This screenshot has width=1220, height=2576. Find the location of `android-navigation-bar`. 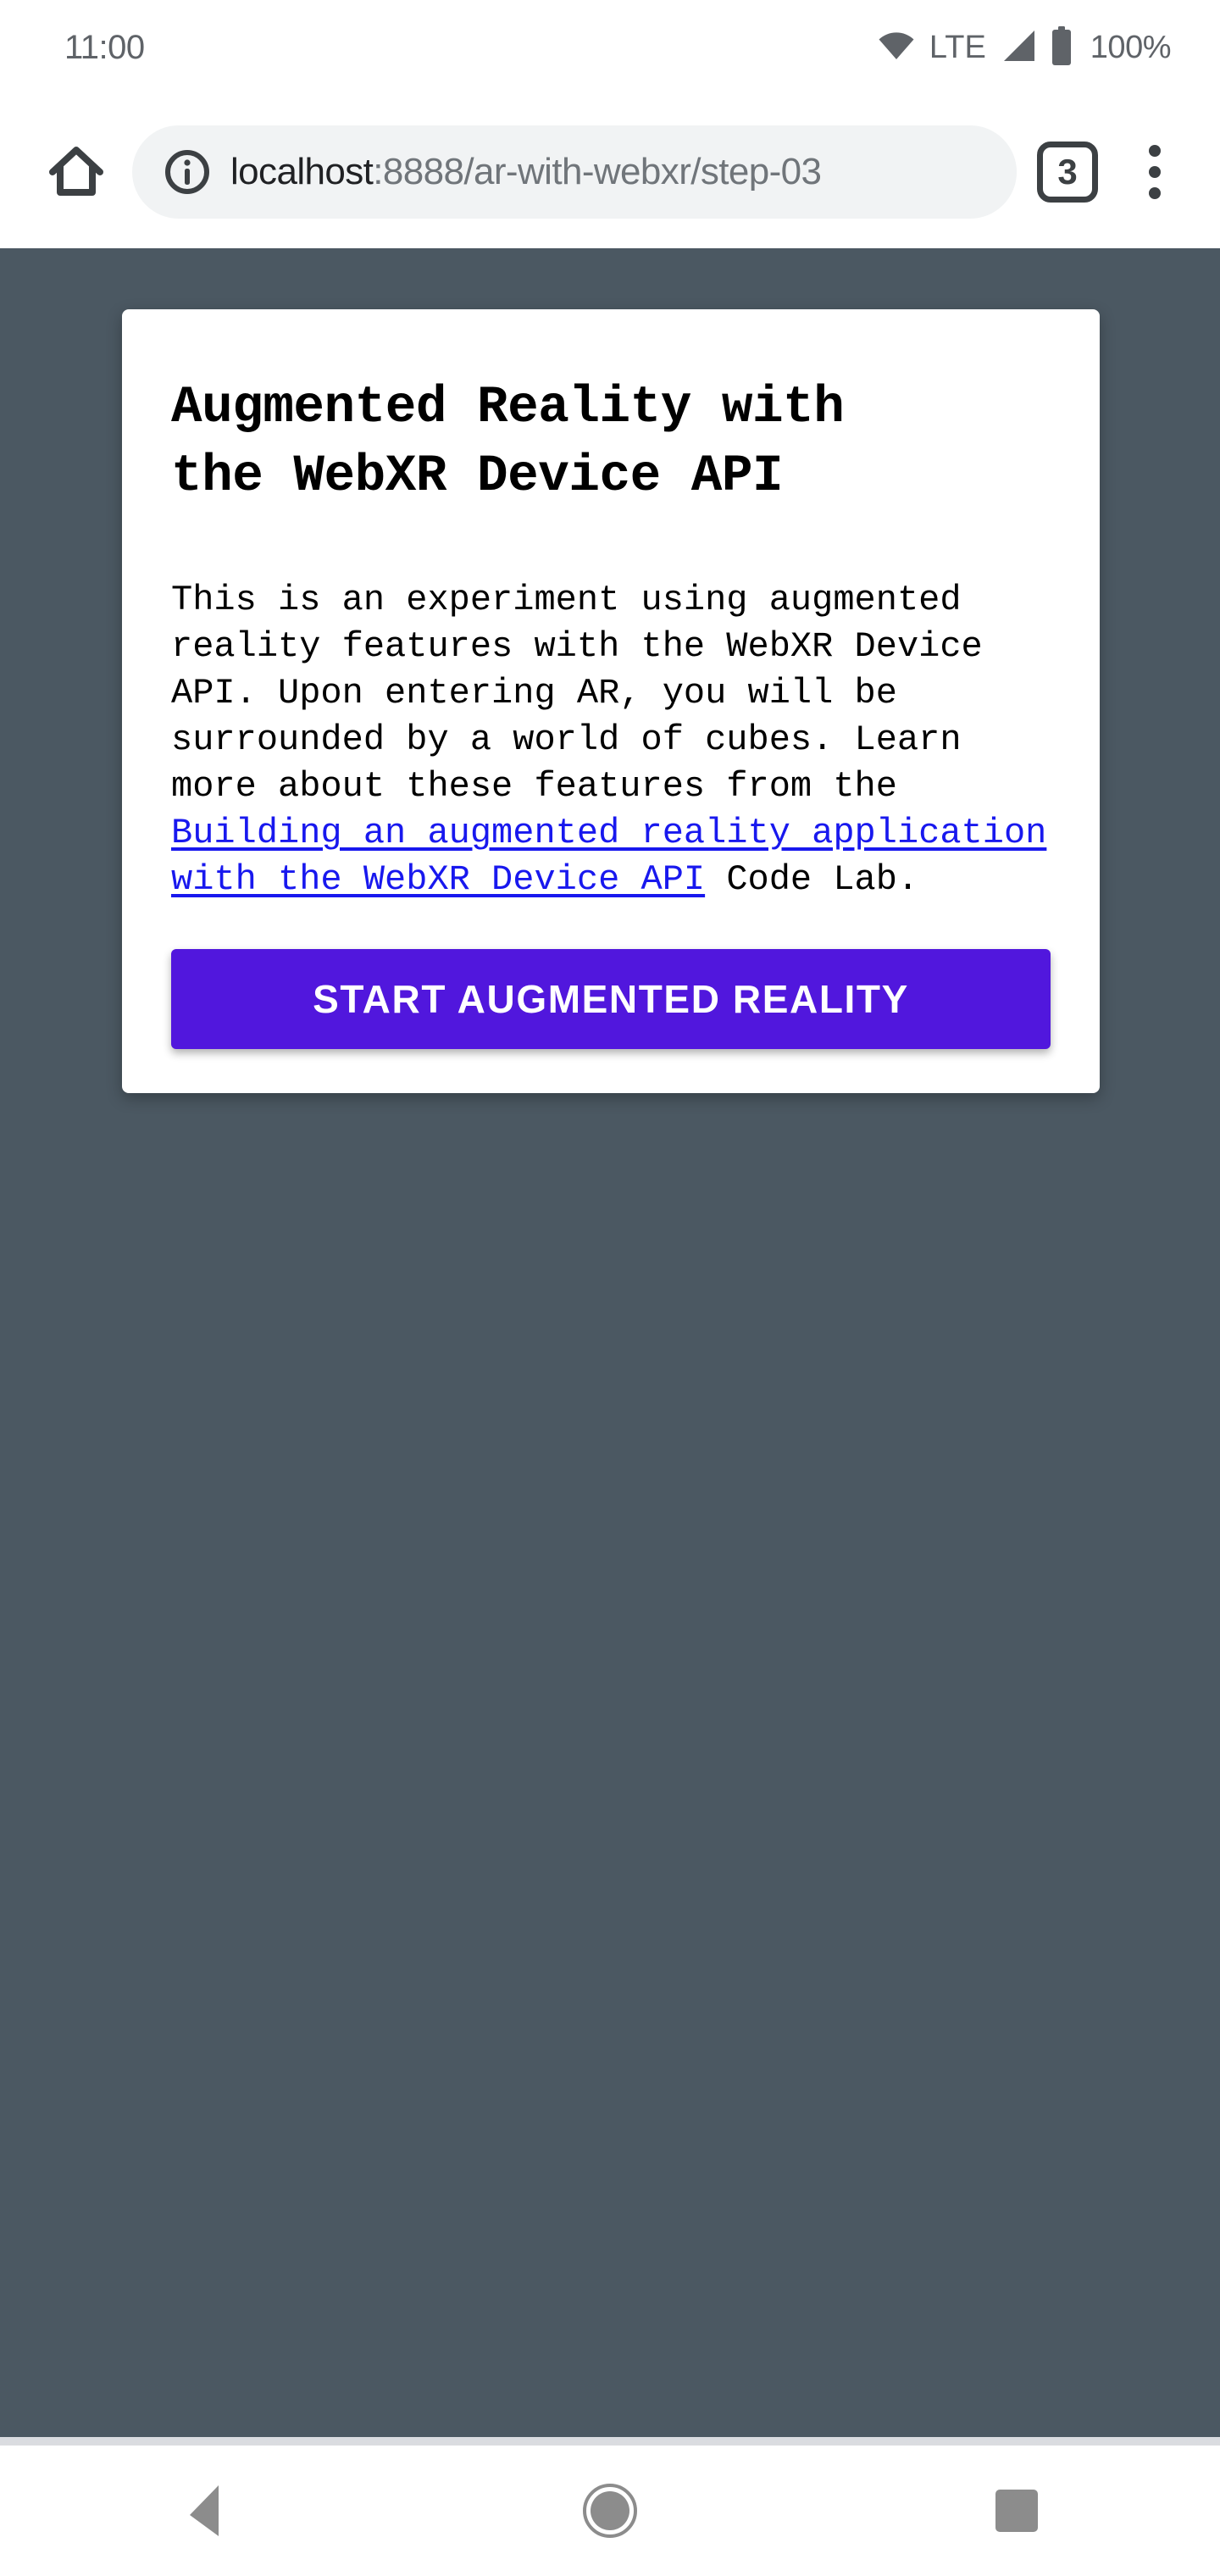

android-navigation-bar is located at coordinates (610, 2511).